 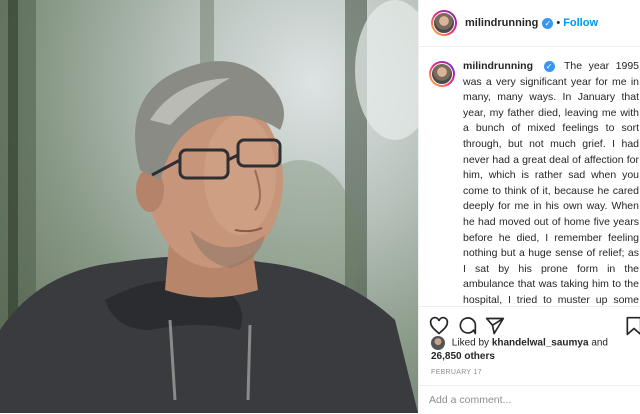 I want to click on comment-input, so click(x=529, y=400).